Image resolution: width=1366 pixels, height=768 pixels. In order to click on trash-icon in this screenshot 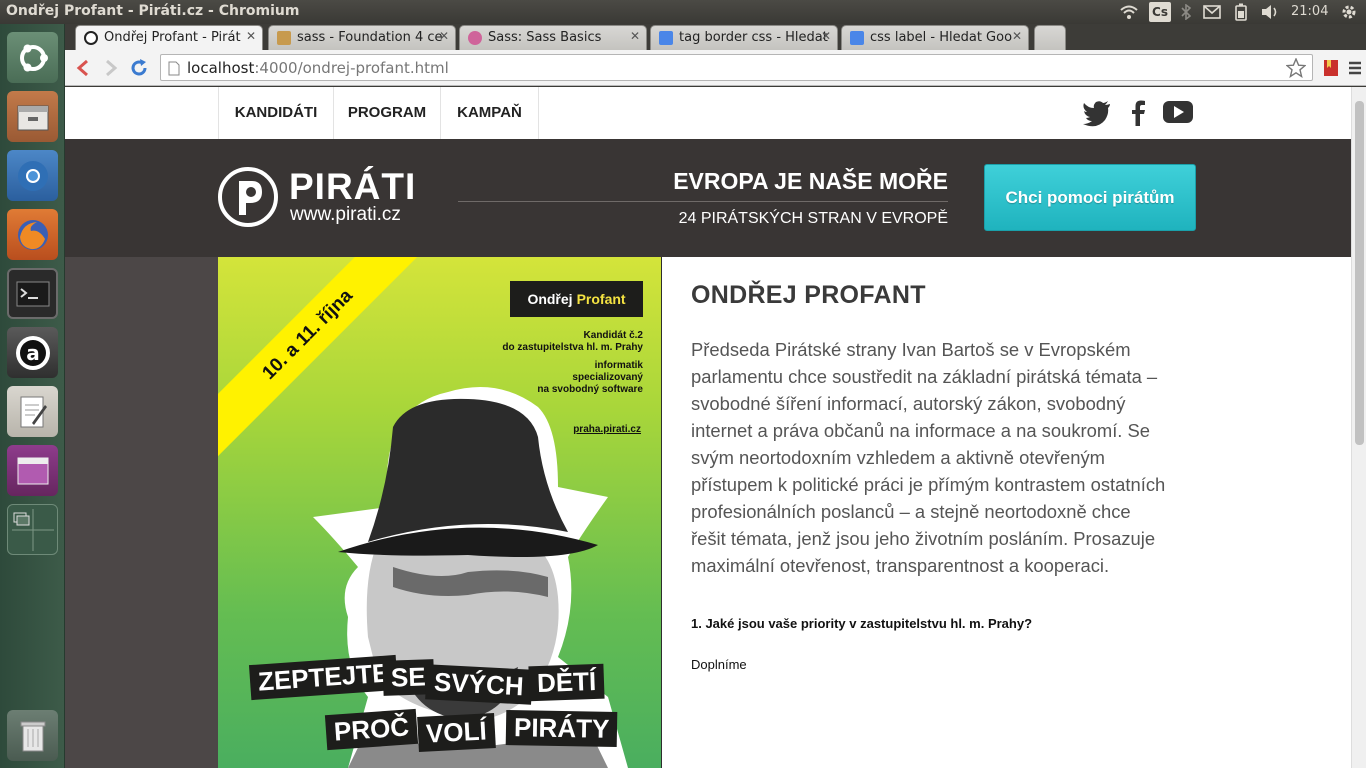, I will do `click(32, 735)`.